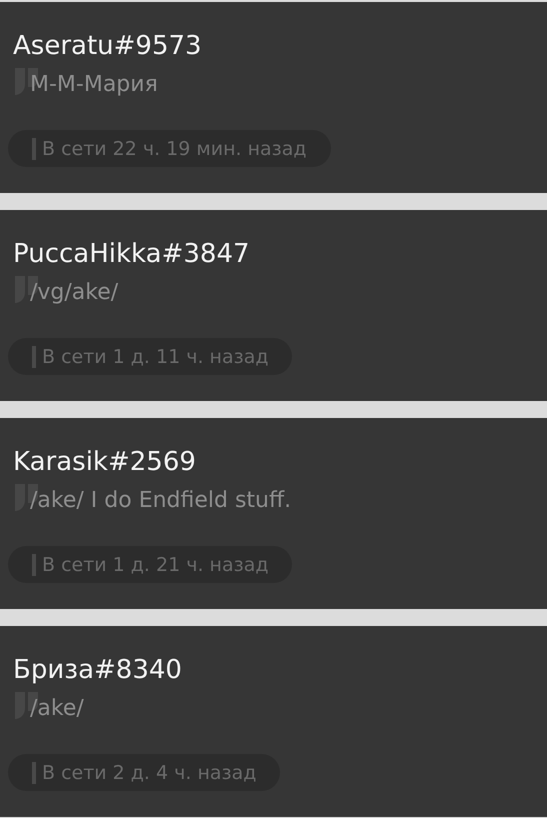 This screenshot has width=547, height=818. I want to click on status-message: /ake/ I do Endfield stuff., so click(161, 500).